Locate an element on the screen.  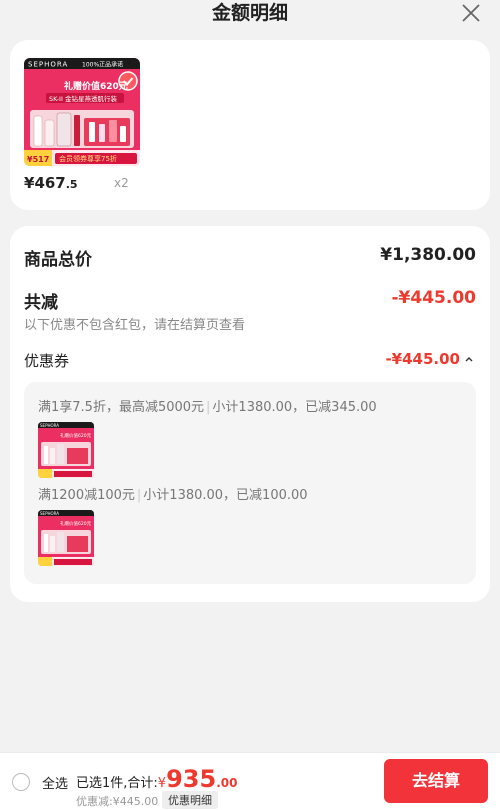
total-row: 商品总价 ¥1,380.00 is located at coordinates (250, 257).